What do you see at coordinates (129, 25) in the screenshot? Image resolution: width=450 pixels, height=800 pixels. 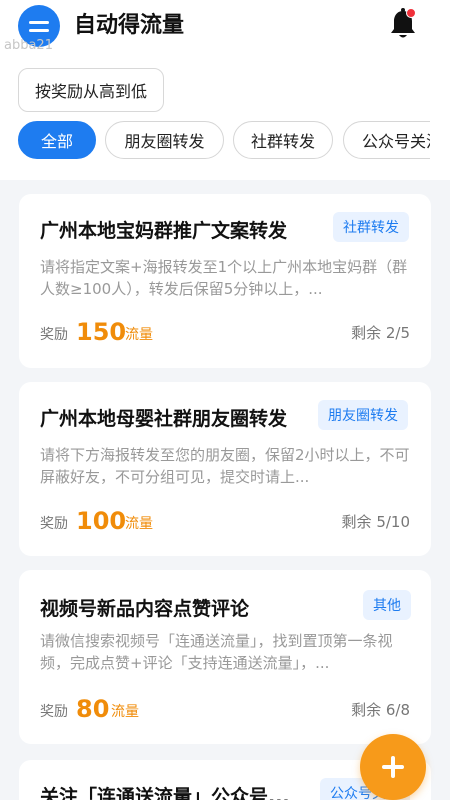 I see `page-title: 自动得流量` at bounding box center [129, 25].